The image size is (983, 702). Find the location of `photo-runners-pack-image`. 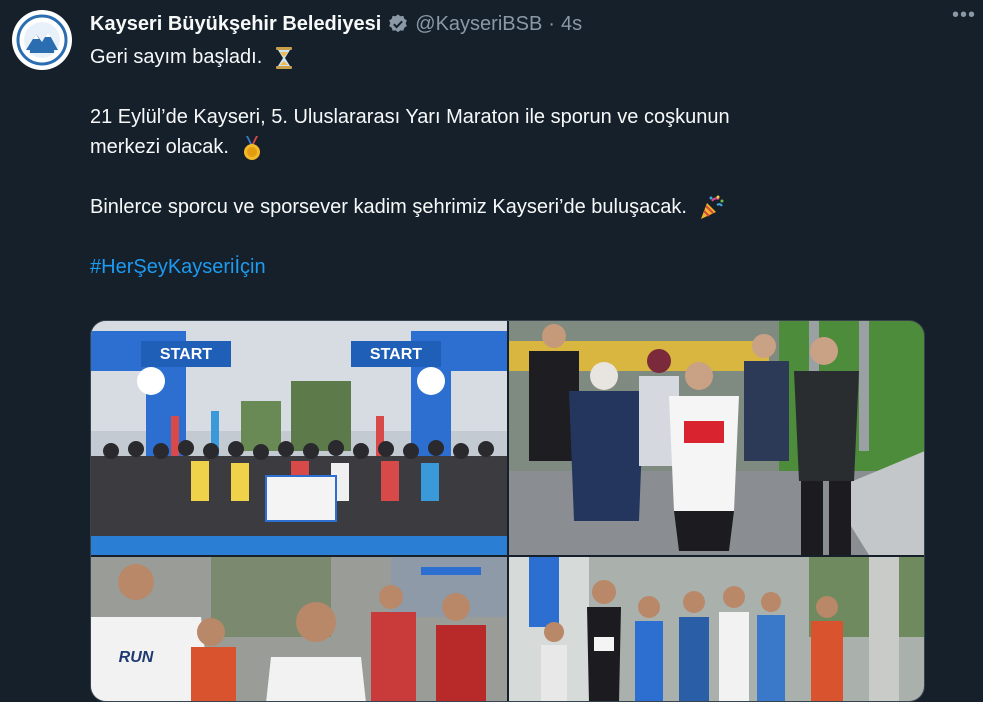

photo-runners-pack-image is located at coordinates (716, 629).